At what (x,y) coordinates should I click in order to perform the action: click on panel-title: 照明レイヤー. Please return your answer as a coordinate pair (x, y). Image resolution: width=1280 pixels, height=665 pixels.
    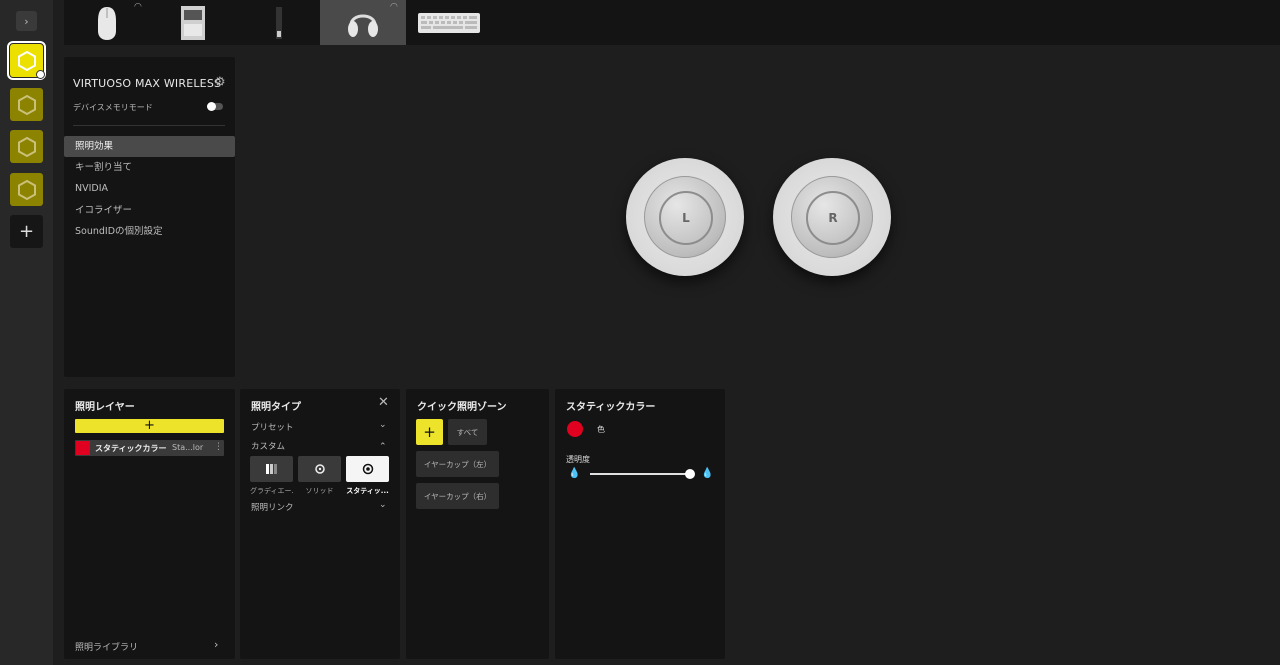
    Looking at the image, I should click on (105, 407).